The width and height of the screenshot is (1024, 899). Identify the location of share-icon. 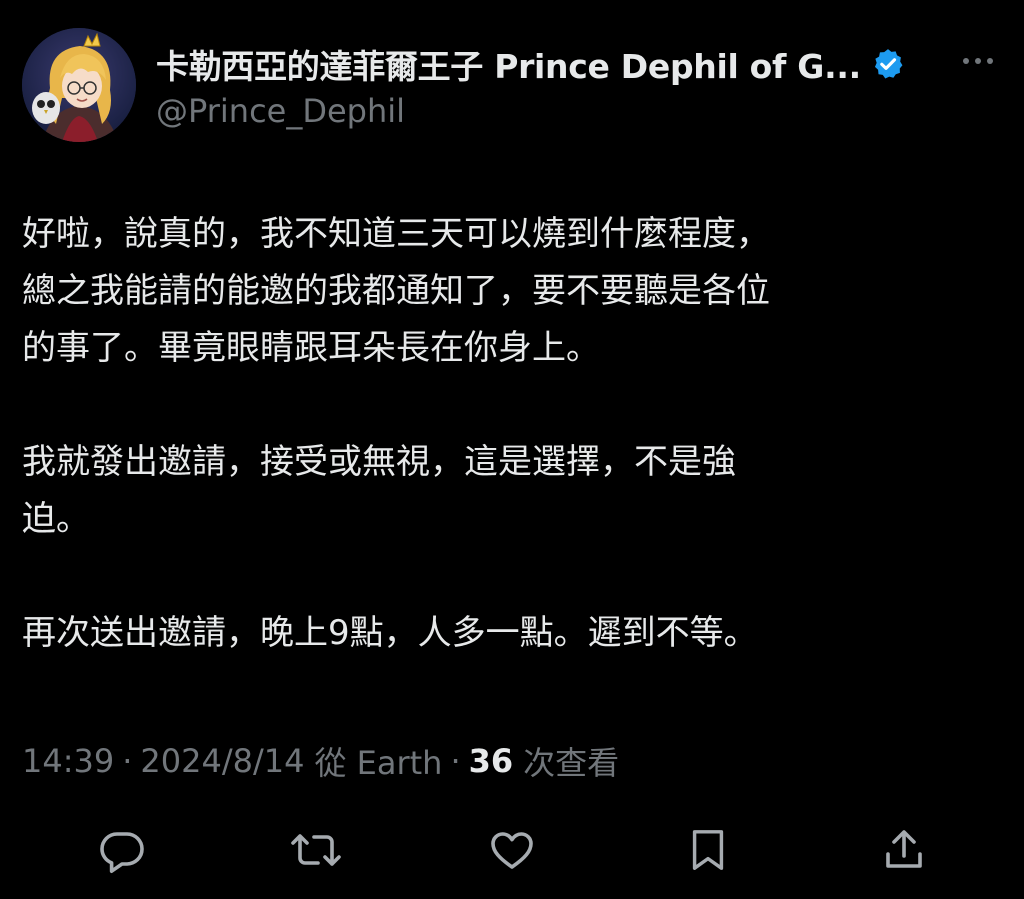
(904, 849).